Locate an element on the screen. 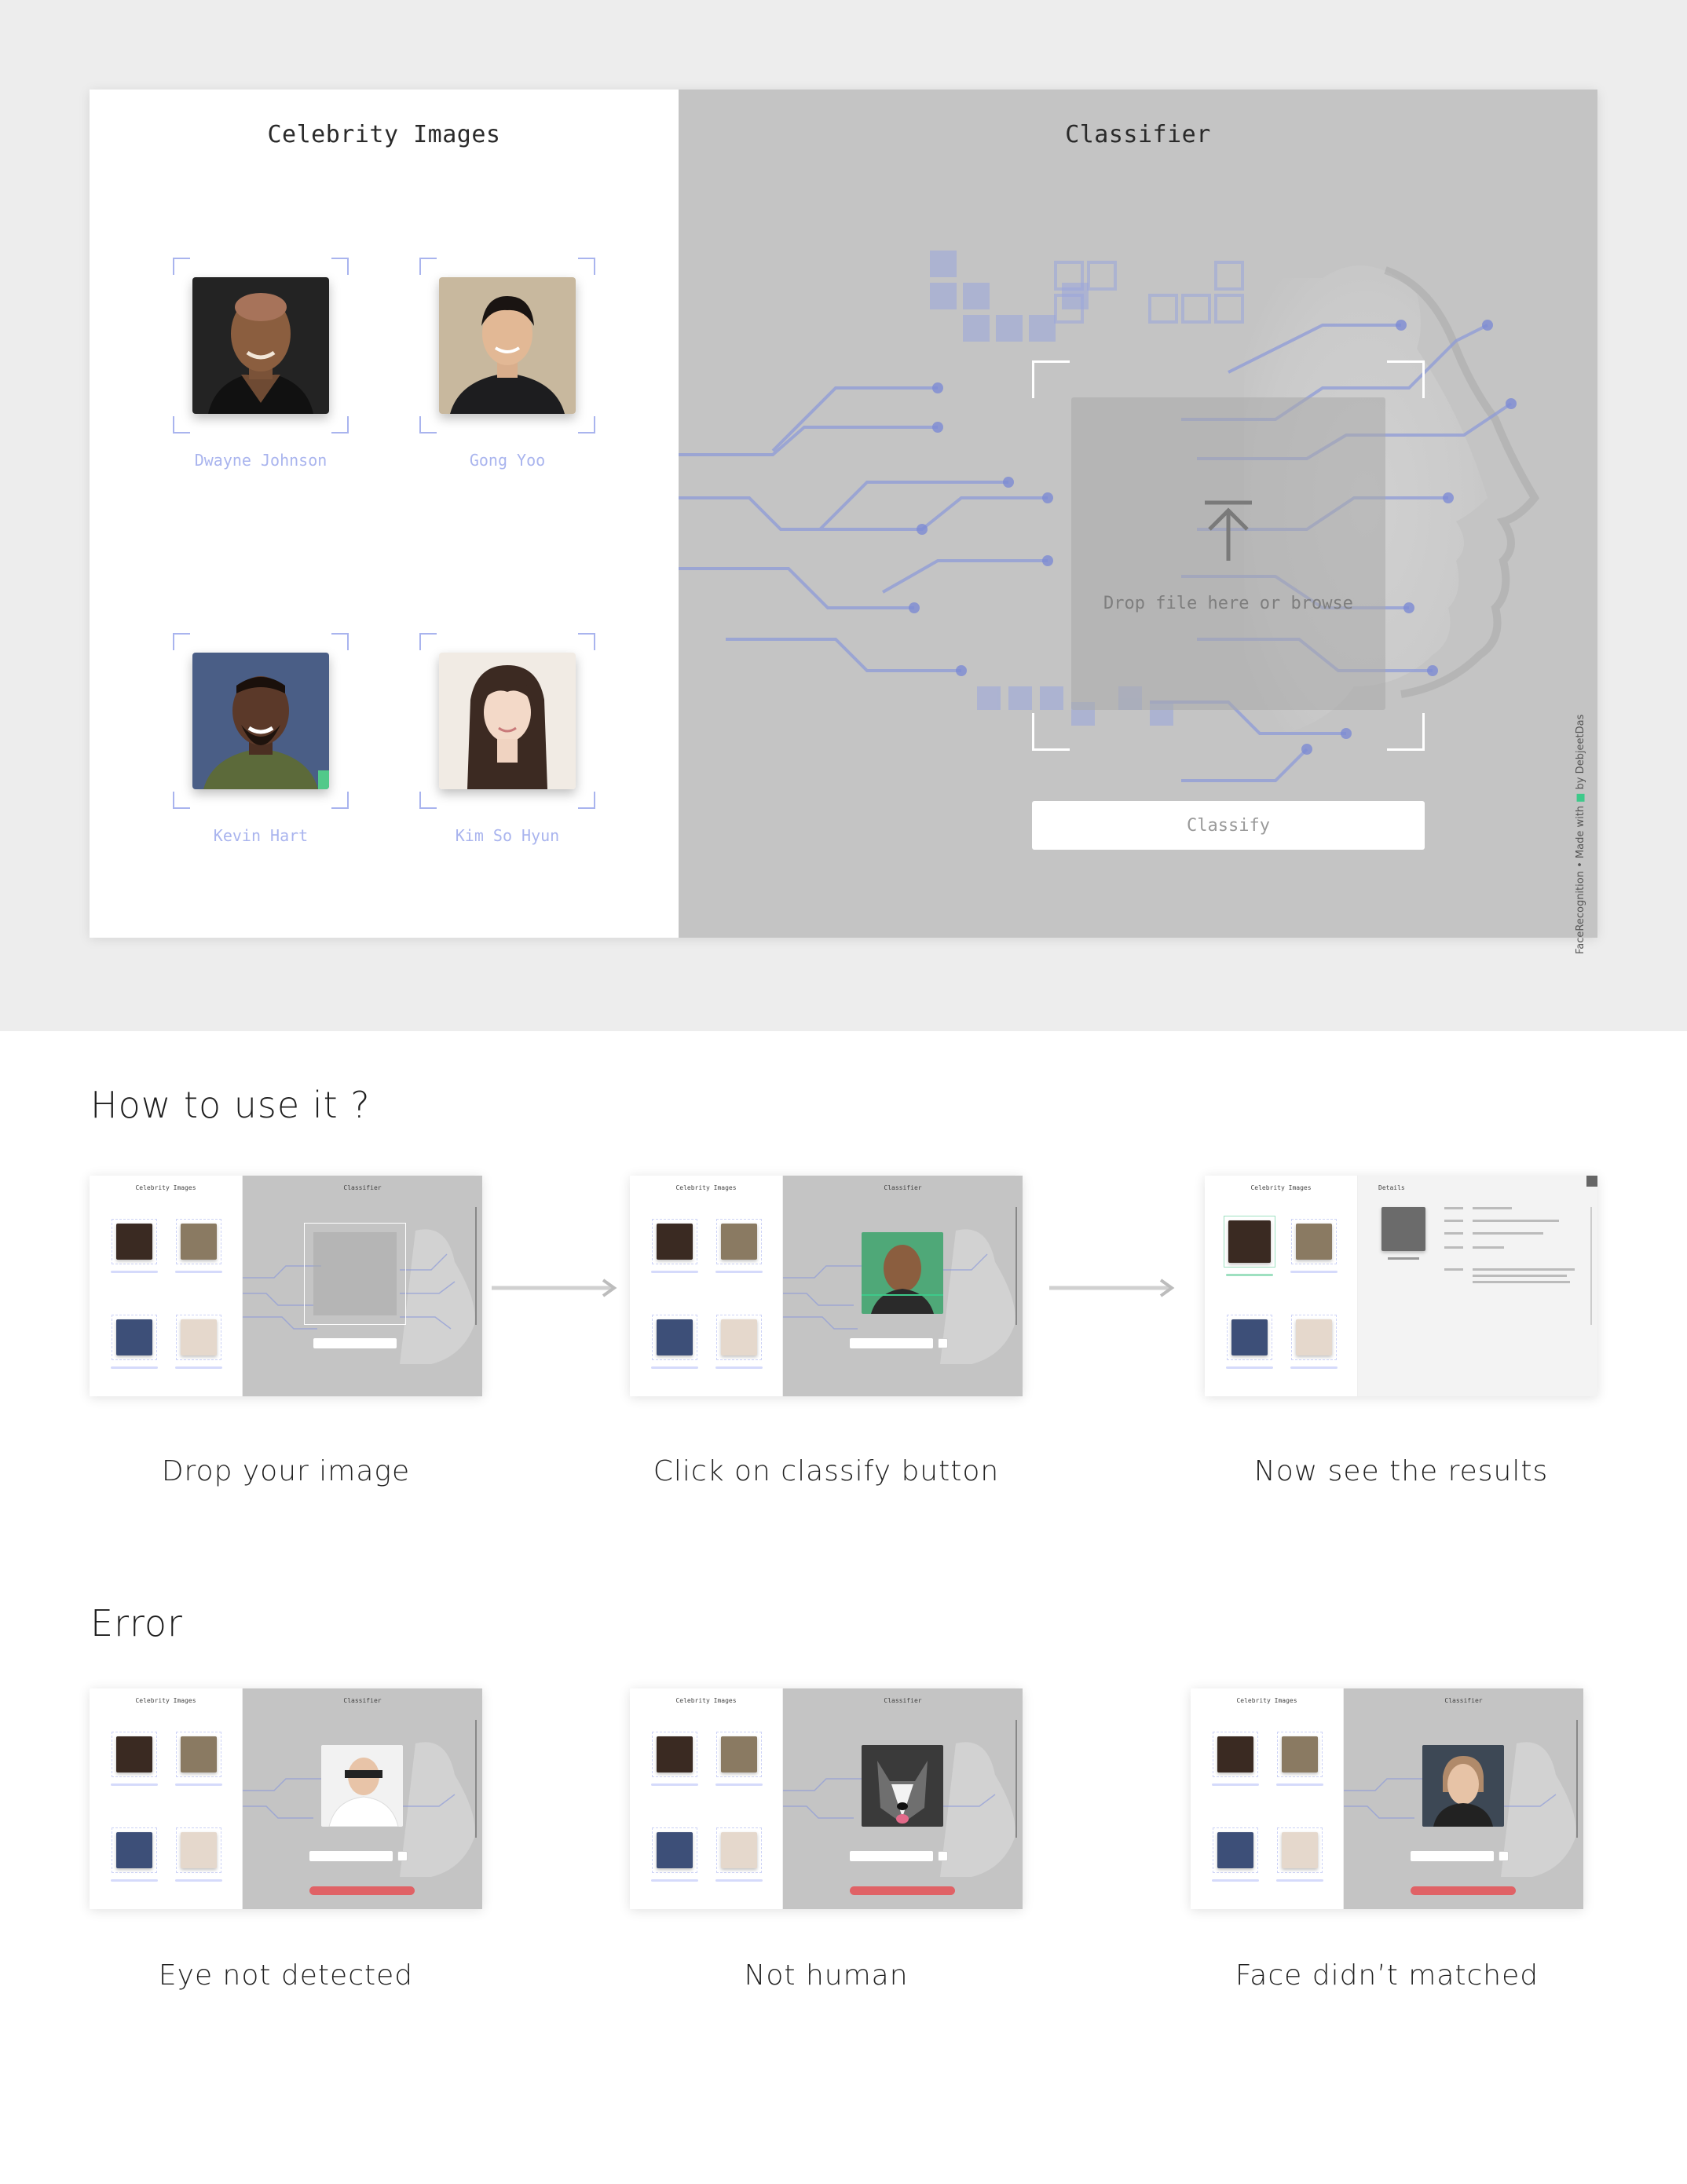  step-3-screenshot: Celebrity Images Details is located at coordinates (1401, 1286).